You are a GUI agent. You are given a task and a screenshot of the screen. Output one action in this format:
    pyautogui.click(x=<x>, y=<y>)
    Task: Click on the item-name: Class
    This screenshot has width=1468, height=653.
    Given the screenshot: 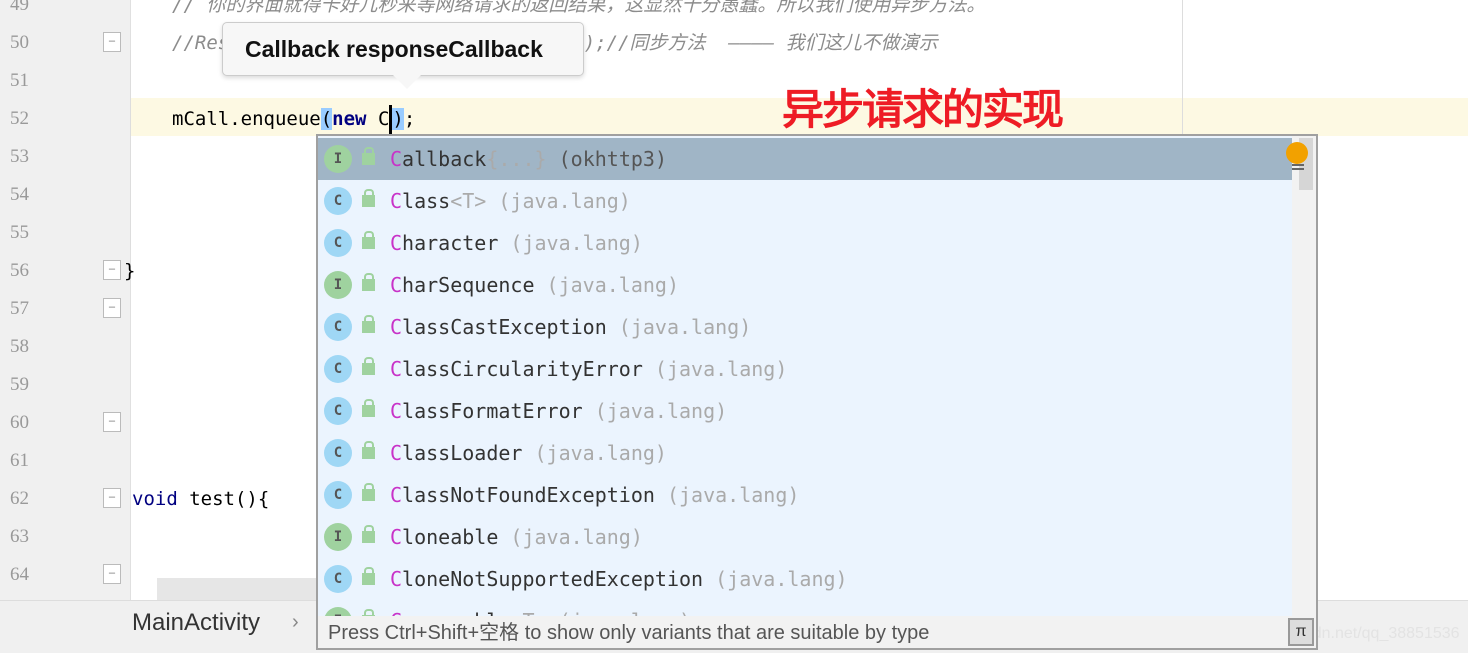 What is the action you would take?
    pyautogui.click(x=420, y=201)
    